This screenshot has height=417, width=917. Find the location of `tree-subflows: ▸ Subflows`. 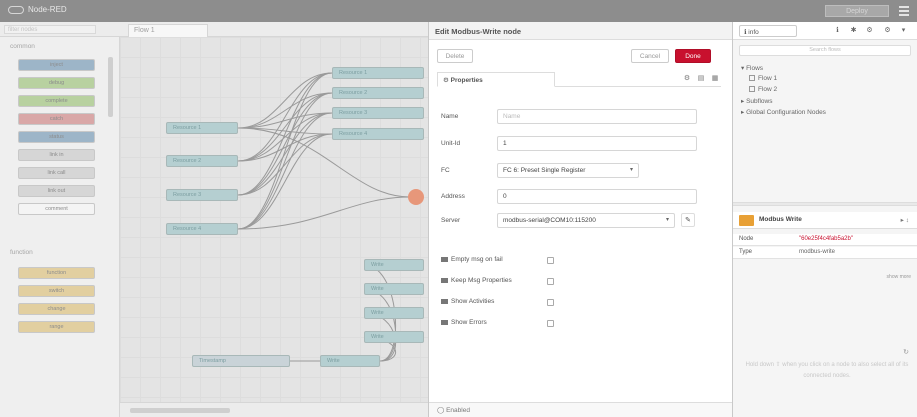

tree-subflows: ▸ Subflows is located at coordinates (756, 101).